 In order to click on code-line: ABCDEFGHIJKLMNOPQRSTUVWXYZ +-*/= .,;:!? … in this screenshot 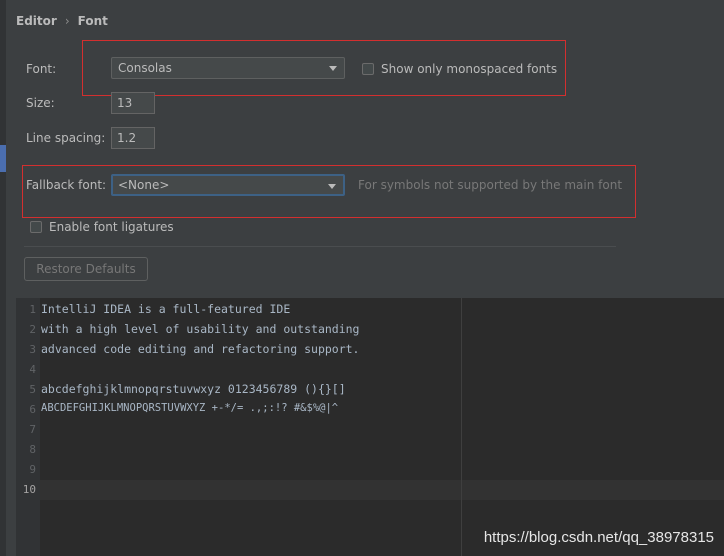, I will do `click(190, 408)`.